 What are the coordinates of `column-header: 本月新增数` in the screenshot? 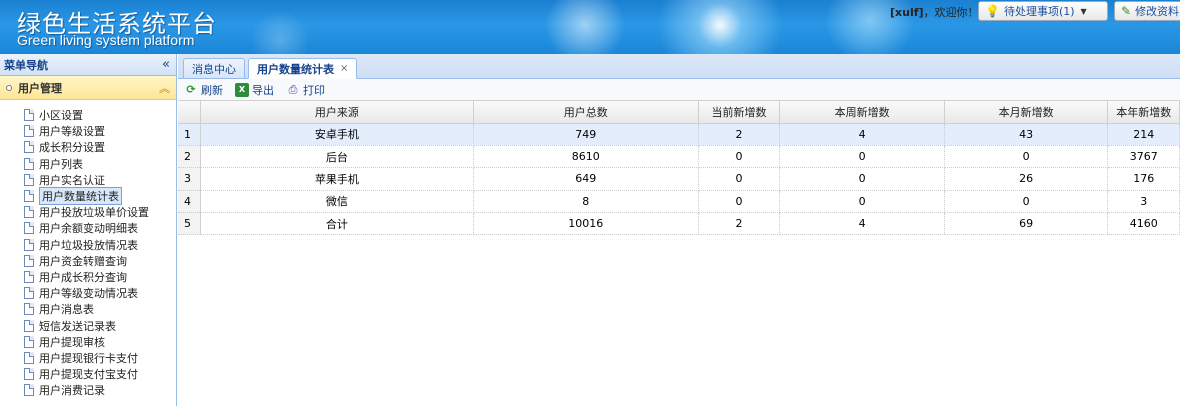 It's located at (1026, 112).